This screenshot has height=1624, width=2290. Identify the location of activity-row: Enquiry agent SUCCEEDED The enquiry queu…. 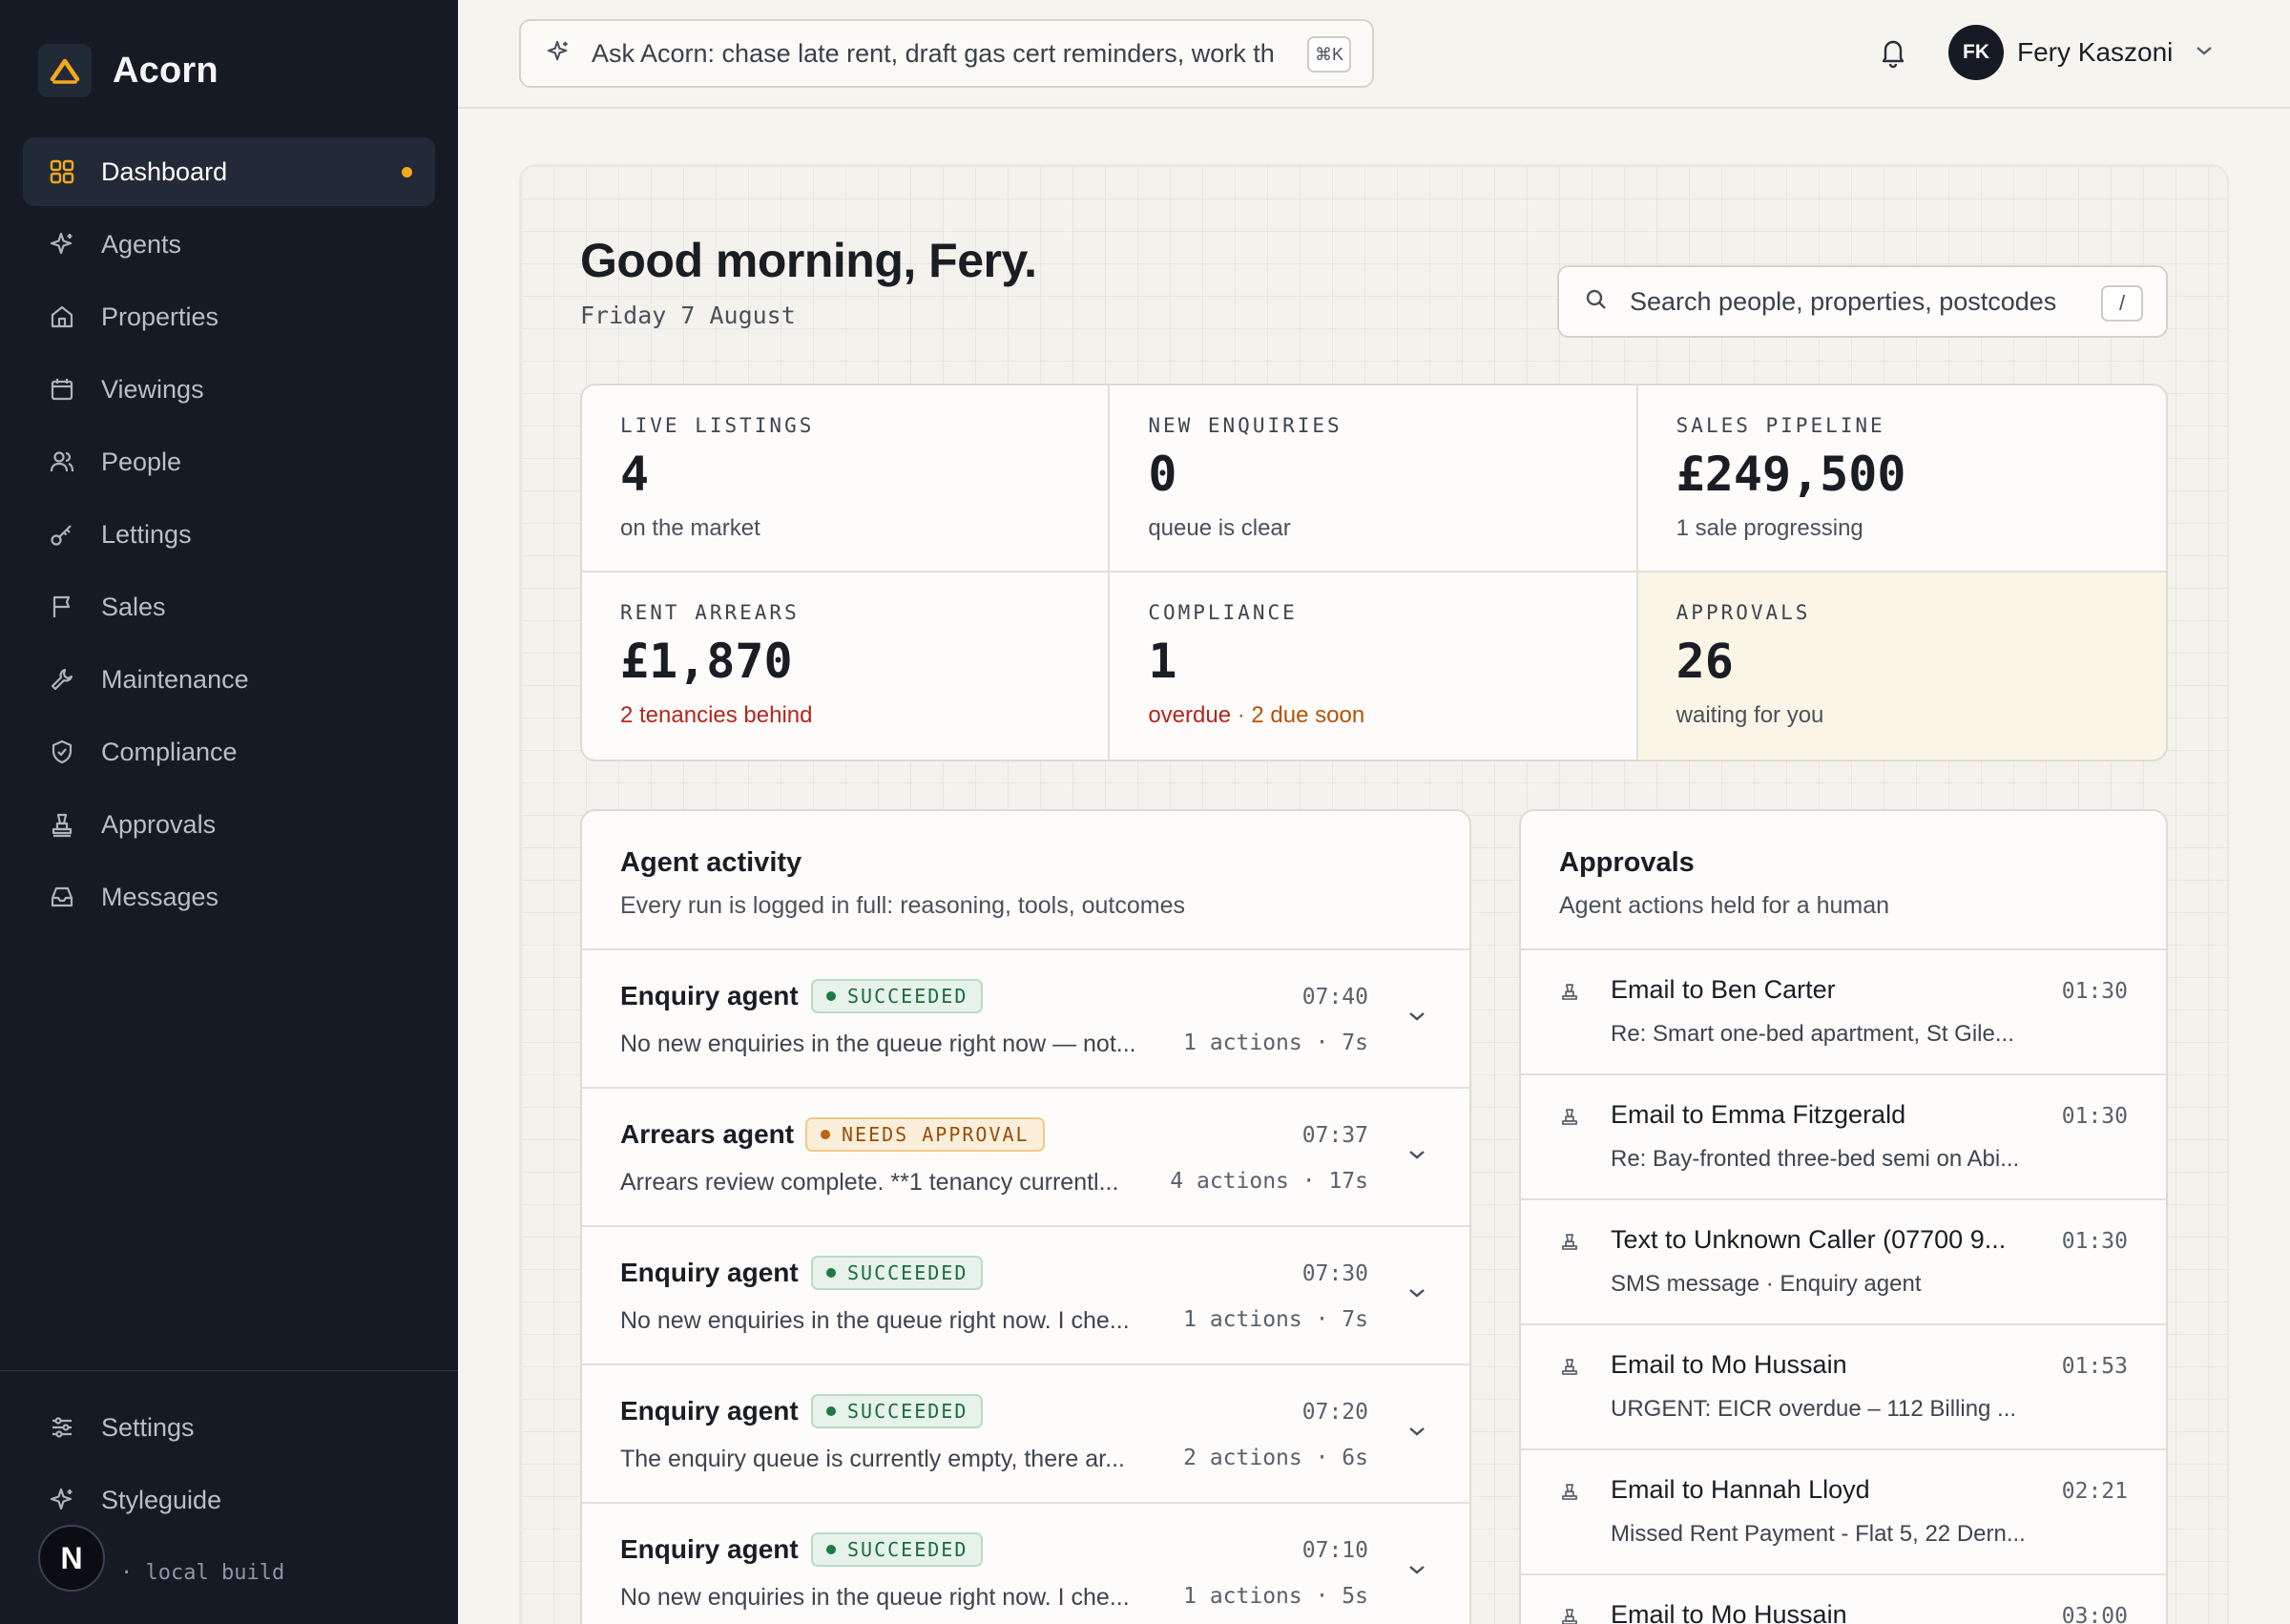
(1025, 1434).